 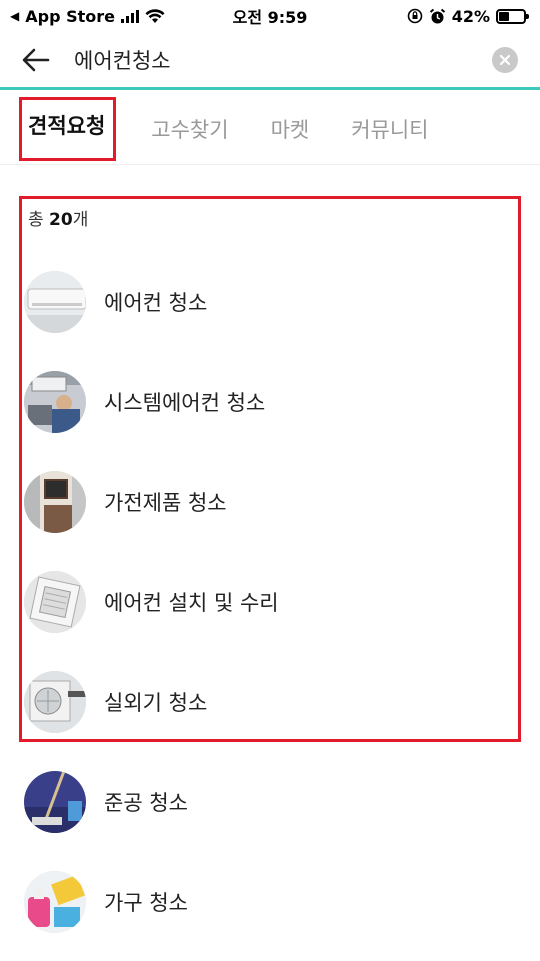 I want to click on outdoor-unit-thumbnail, so click(x=55, y=702).